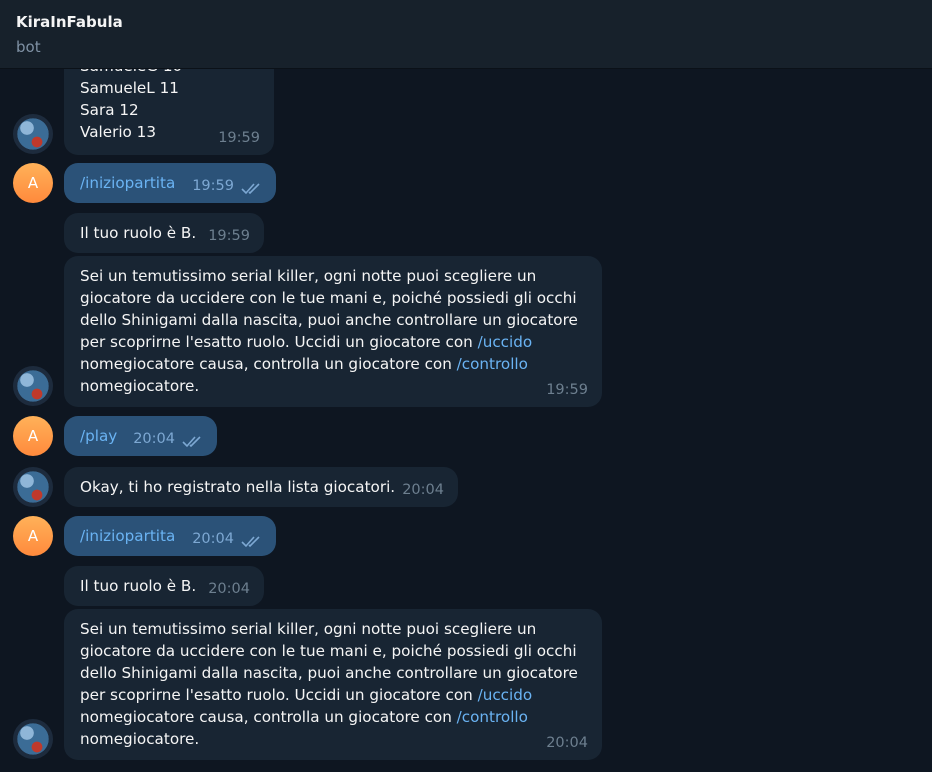 The image size is (932, 772). I want to click on user-message: /play 20:04, so click(140, 436).